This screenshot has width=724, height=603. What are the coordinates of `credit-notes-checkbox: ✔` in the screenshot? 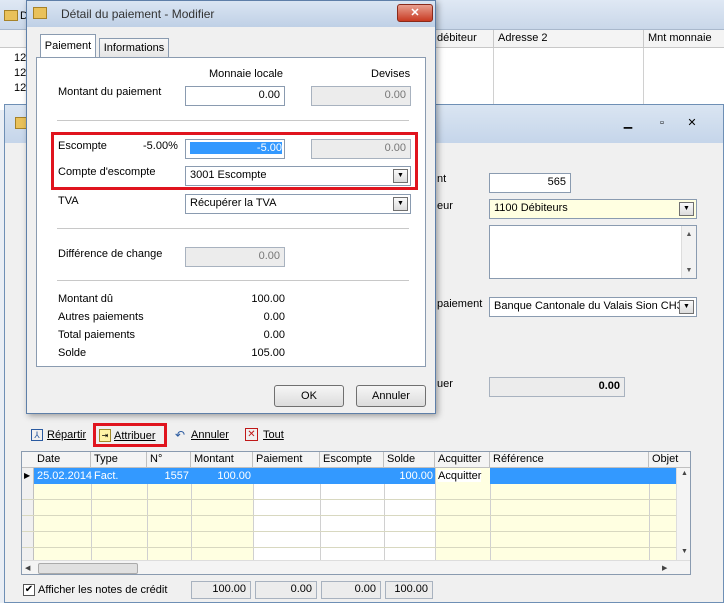 It's located at (29, 590).